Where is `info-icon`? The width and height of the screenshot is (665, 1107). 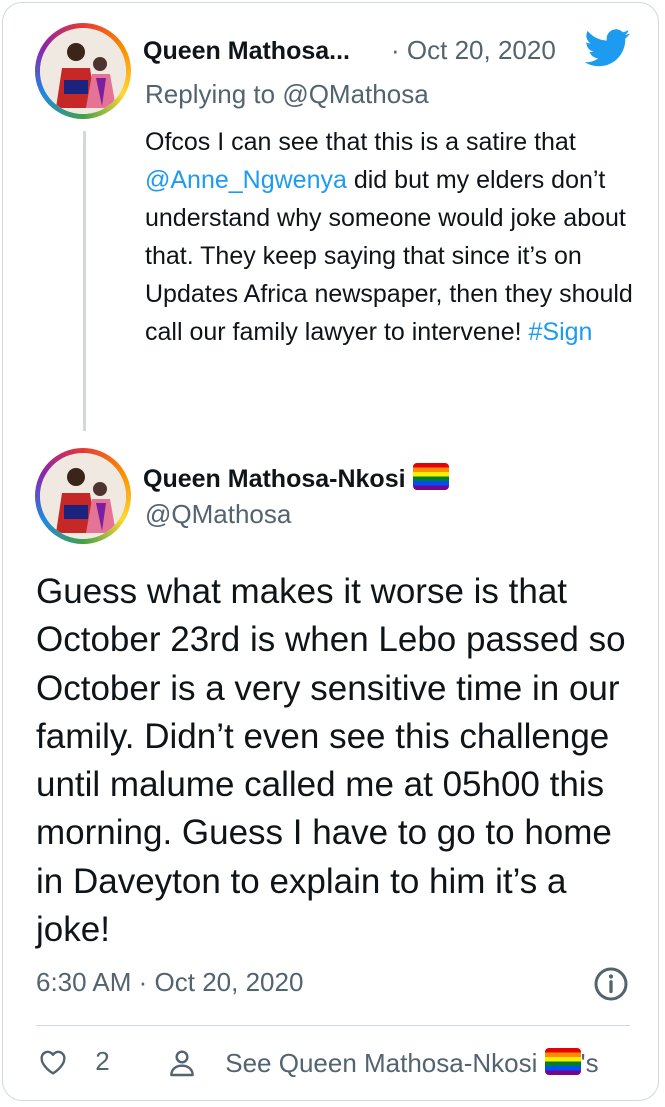
info-icon is located at coordinates (611, 984).